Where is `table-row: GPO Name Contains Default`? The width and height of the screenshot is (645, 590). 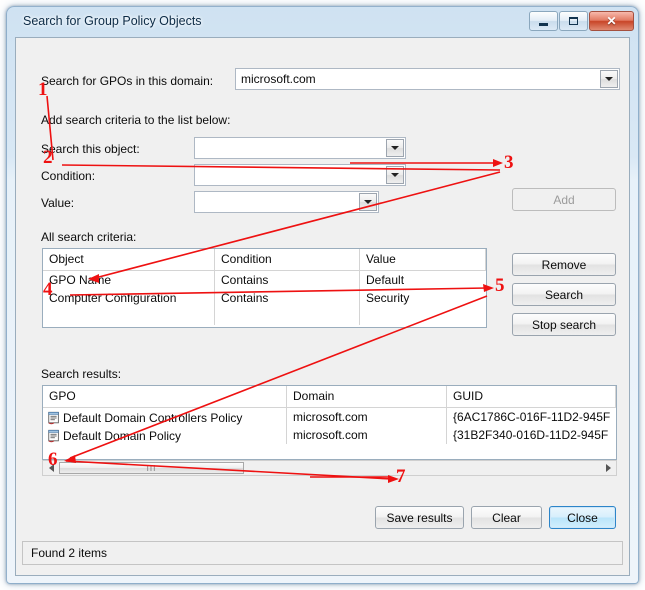
table-row: GPO Name Contains Default is located at coordinates (264, 280).